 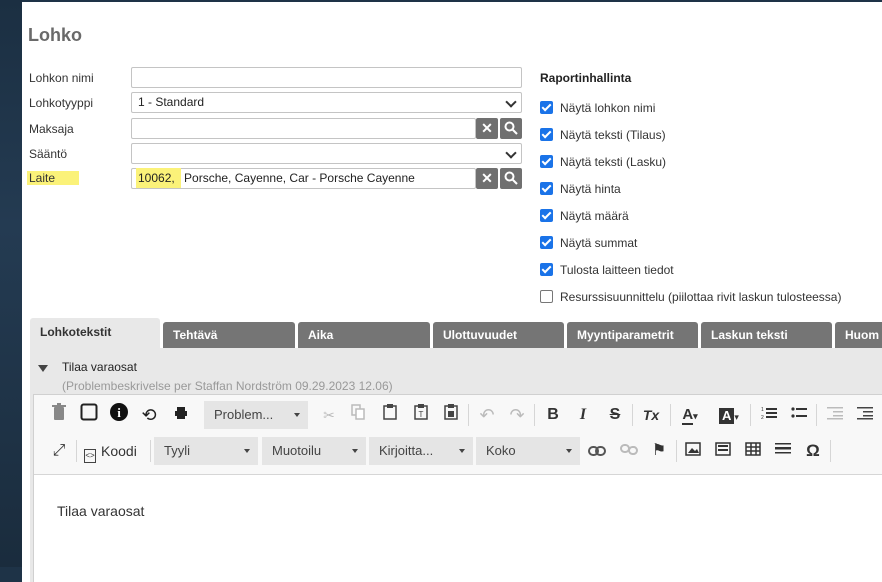 What do you see at coordinates (690, 415) in the screenshot?
I see `text-color-icon: A▾` at bounding box center [690, 415].